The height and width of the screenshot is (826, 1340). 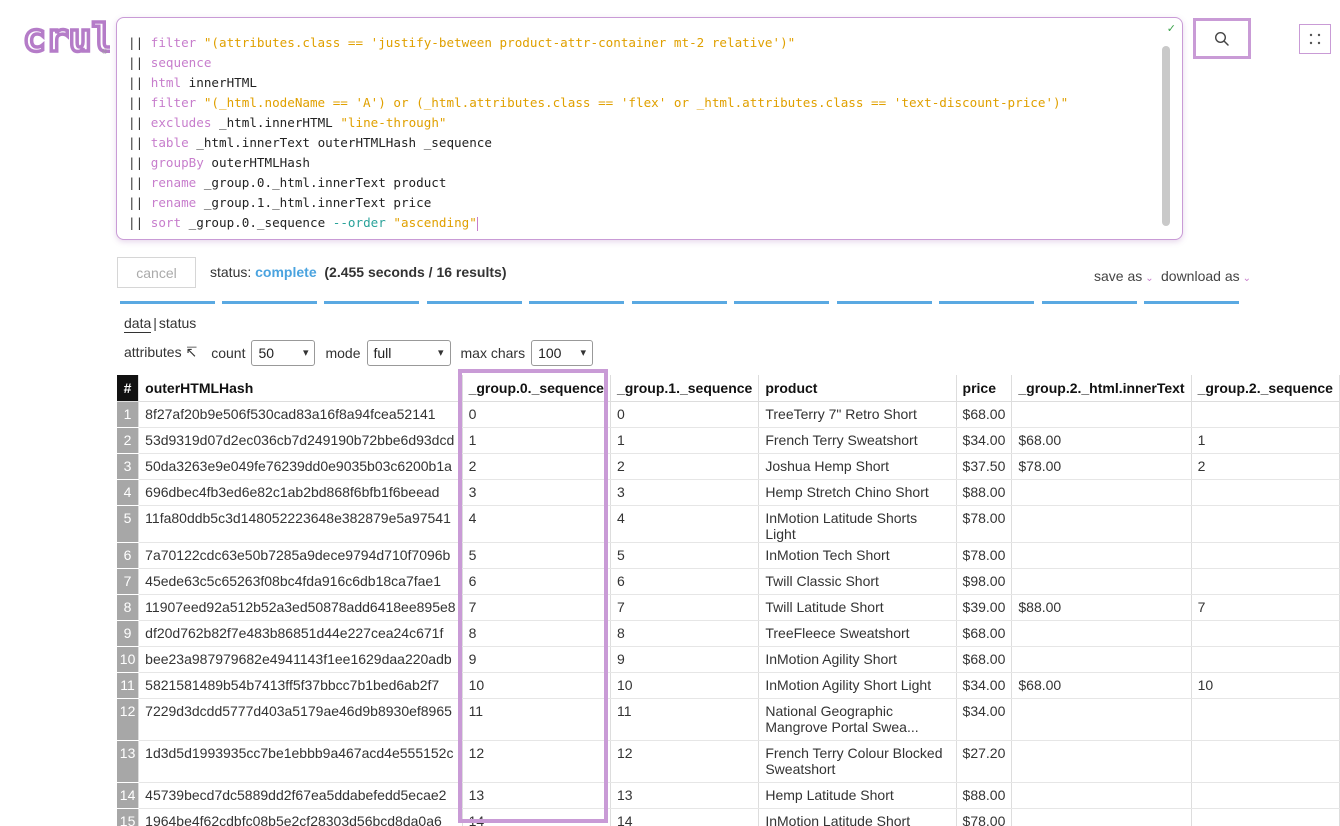 I want to click on mode-select: full ▾, so click(x=408, y=352).